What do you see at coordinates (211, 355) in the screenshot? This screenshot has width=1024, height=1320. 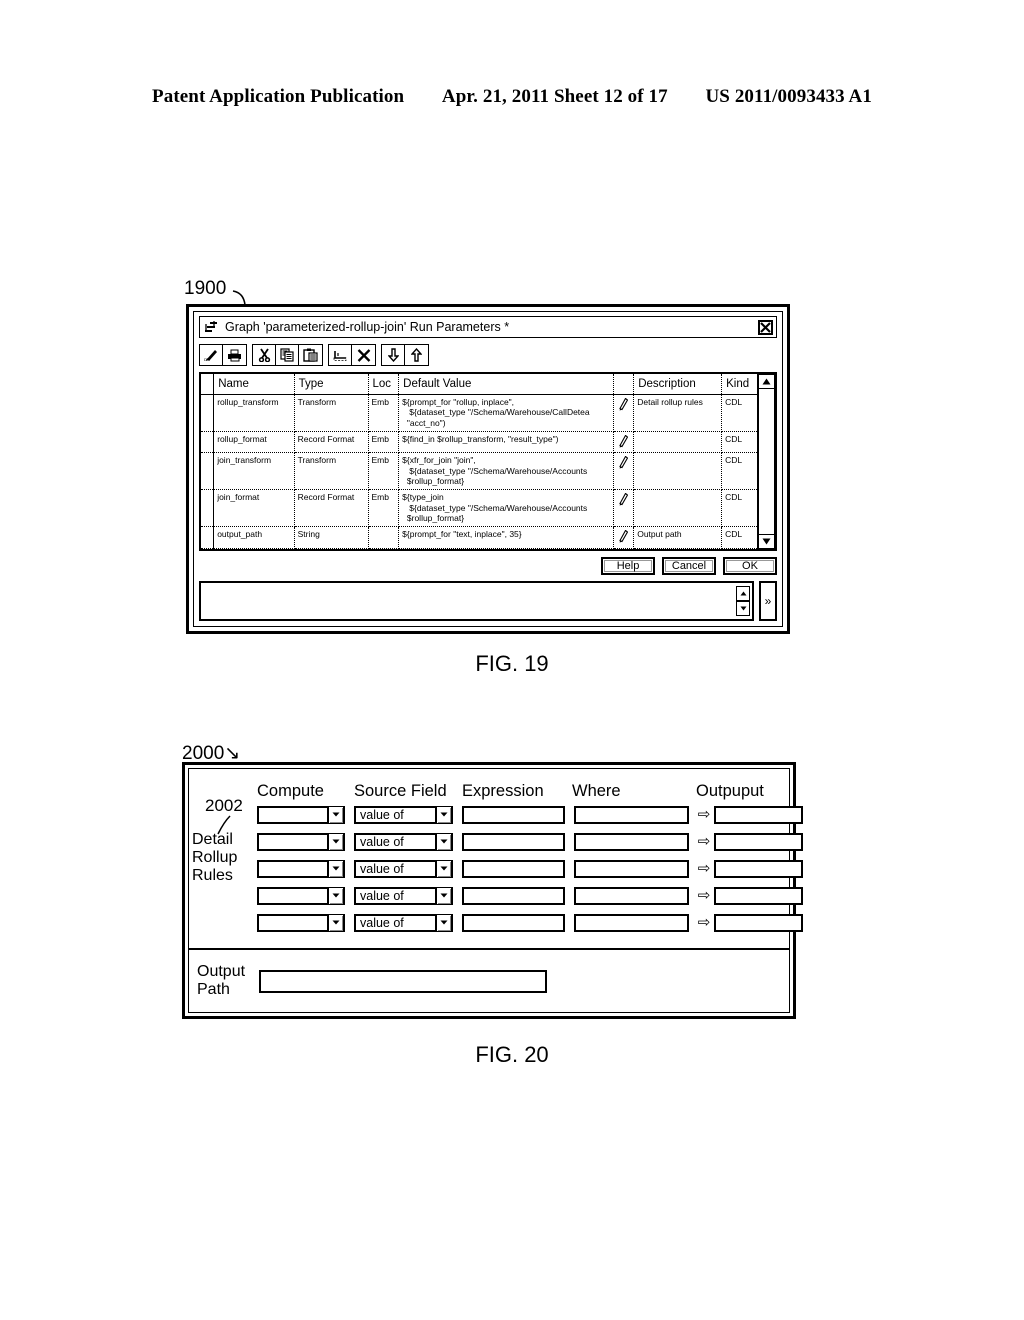 I see `edit-script-icon: DN` at bounding box center [211, 355].